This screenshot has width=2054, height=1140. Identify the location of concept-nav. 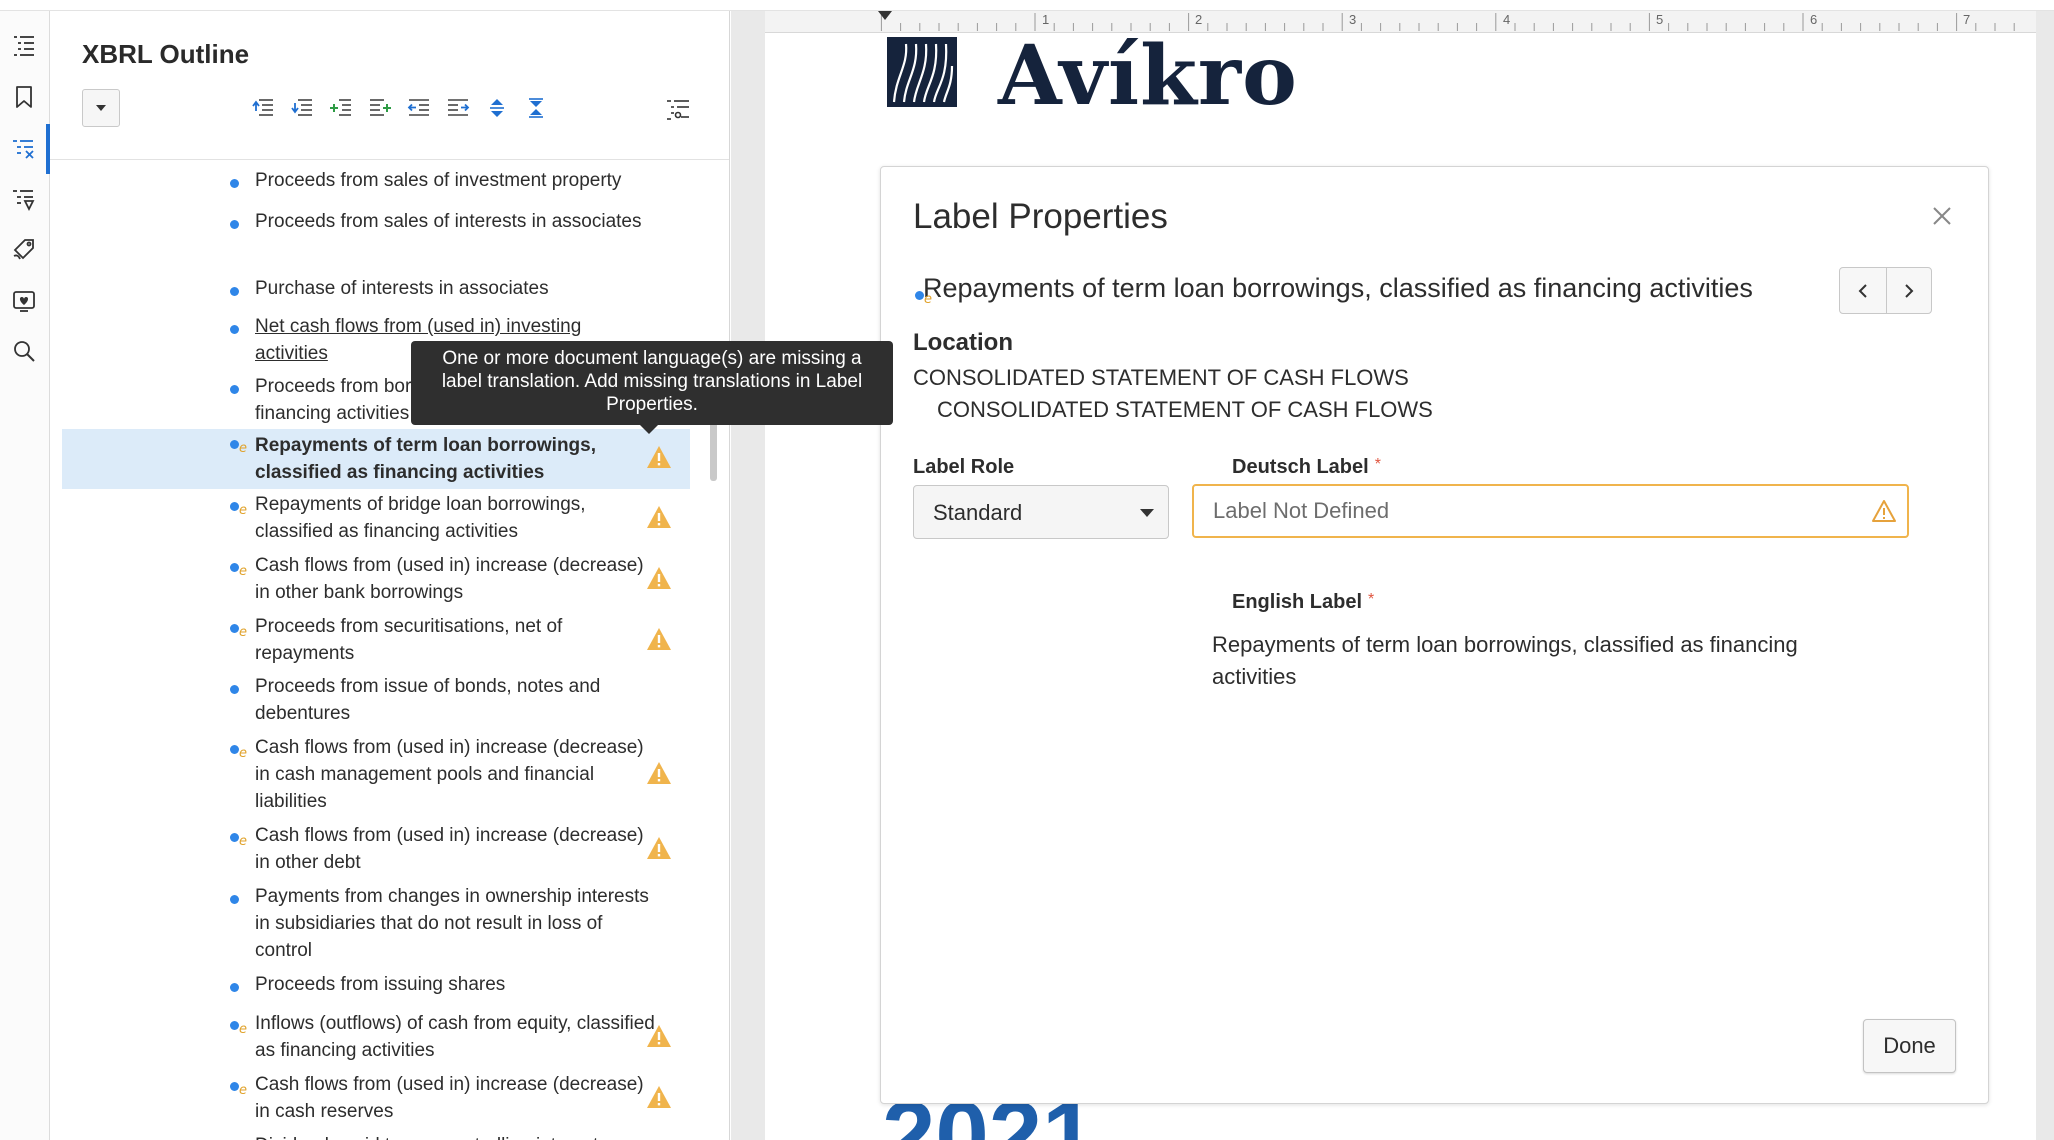
(1885, 290).